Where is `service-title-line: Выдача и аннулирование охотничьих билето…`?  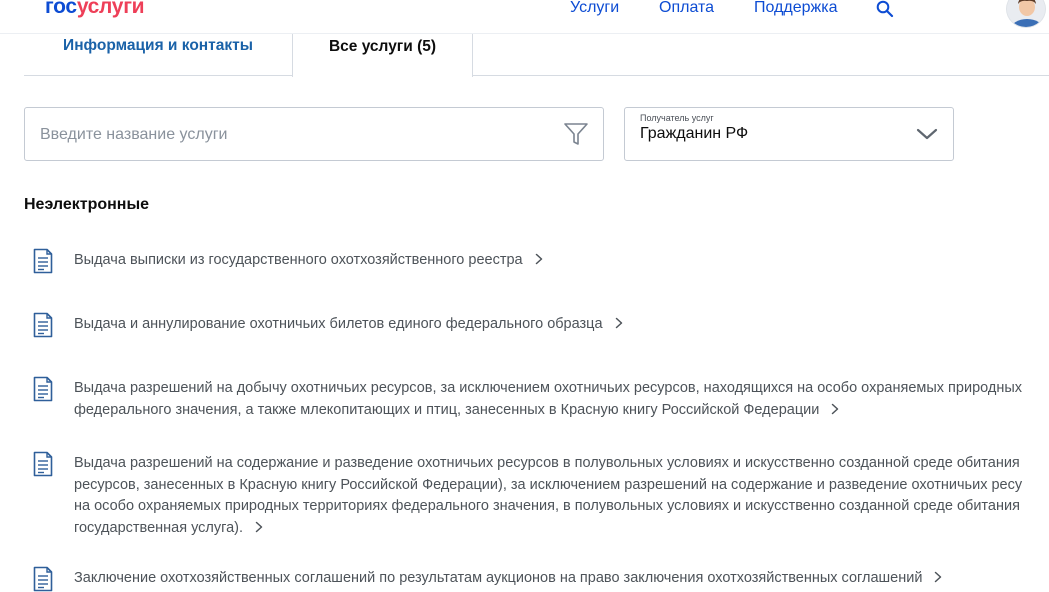
service-title-line: Выдача и аннулирование охотничьих билето… is located at coordinates (561, 325).